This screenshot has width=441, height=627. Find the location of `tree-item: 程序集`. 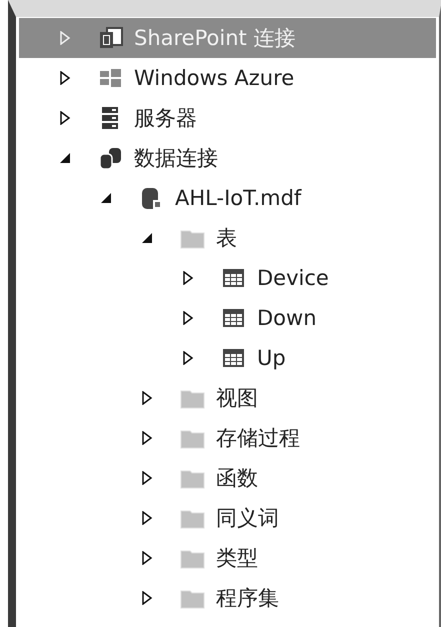

tree-item: 程序集 is located at coordinates (227, 598).